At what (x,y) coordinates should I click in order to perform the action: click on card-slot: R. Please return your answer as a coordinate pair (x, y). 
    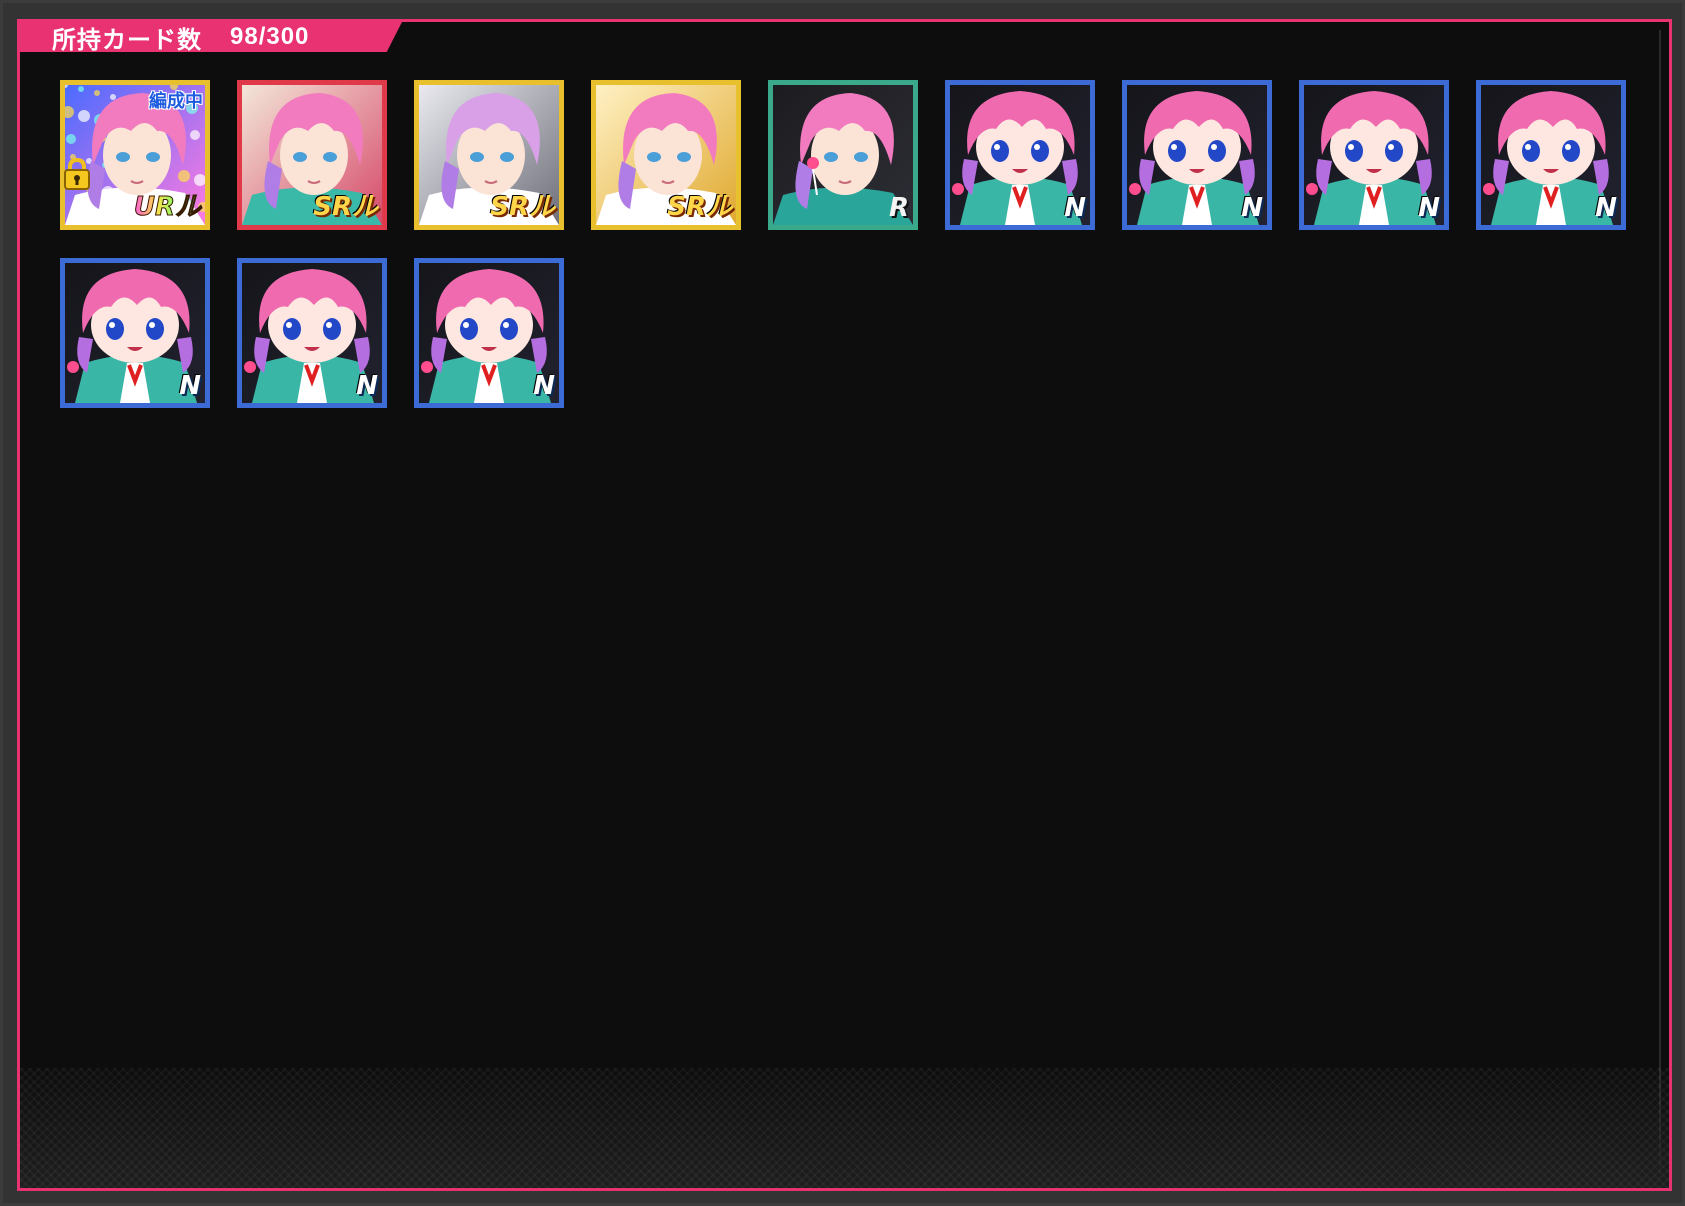
    Looking at the image, I should click on (843, 155).